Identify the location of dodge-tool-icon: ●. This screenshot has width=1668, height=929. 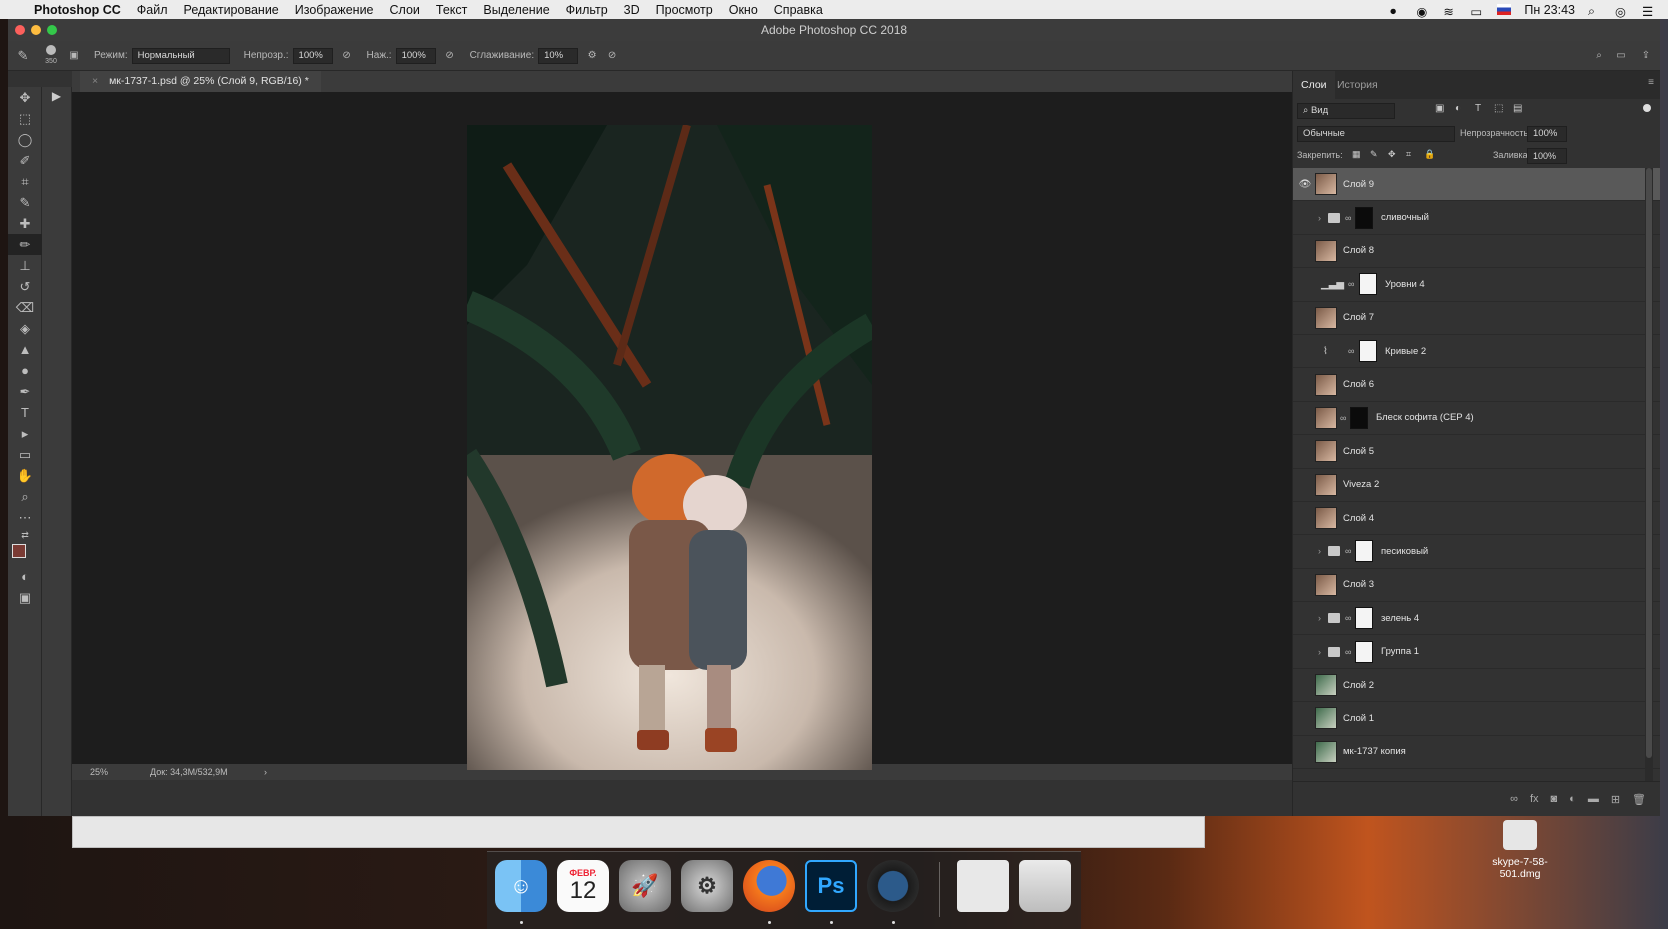
(25, 370).